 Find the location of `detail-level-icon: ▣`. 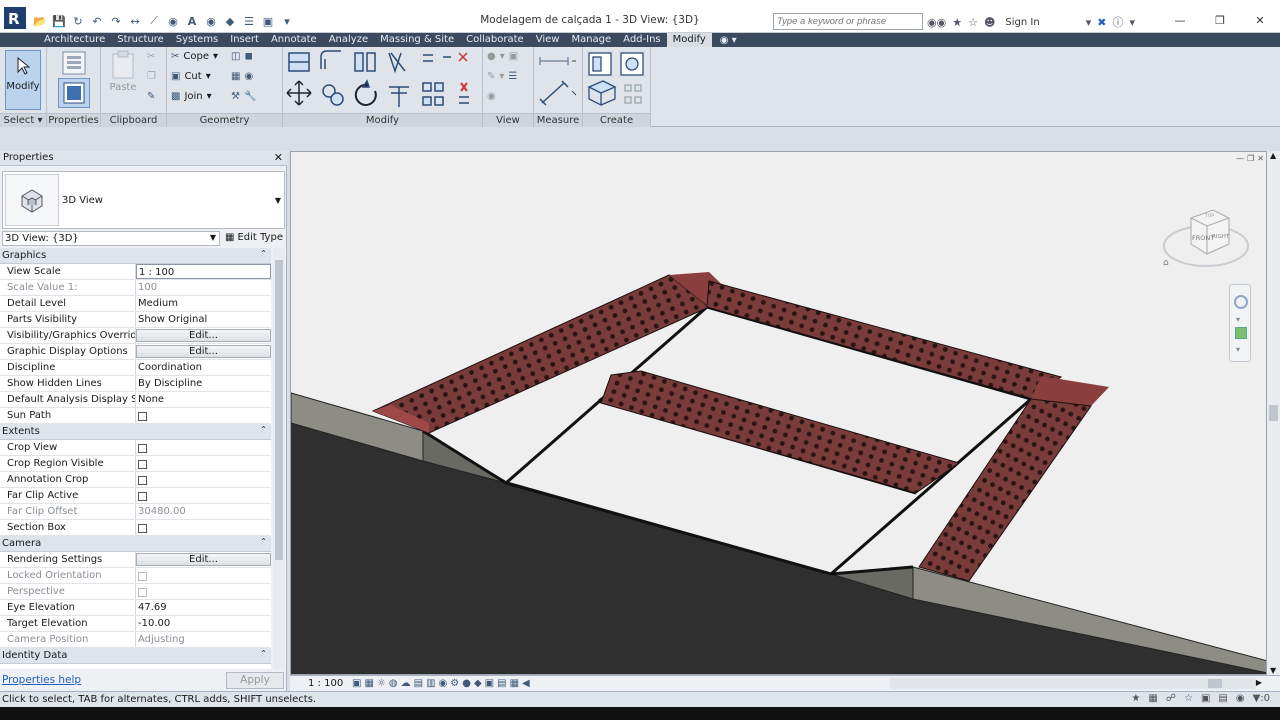

detail-level-icon: ▣ is located at coordinates (356, 683).